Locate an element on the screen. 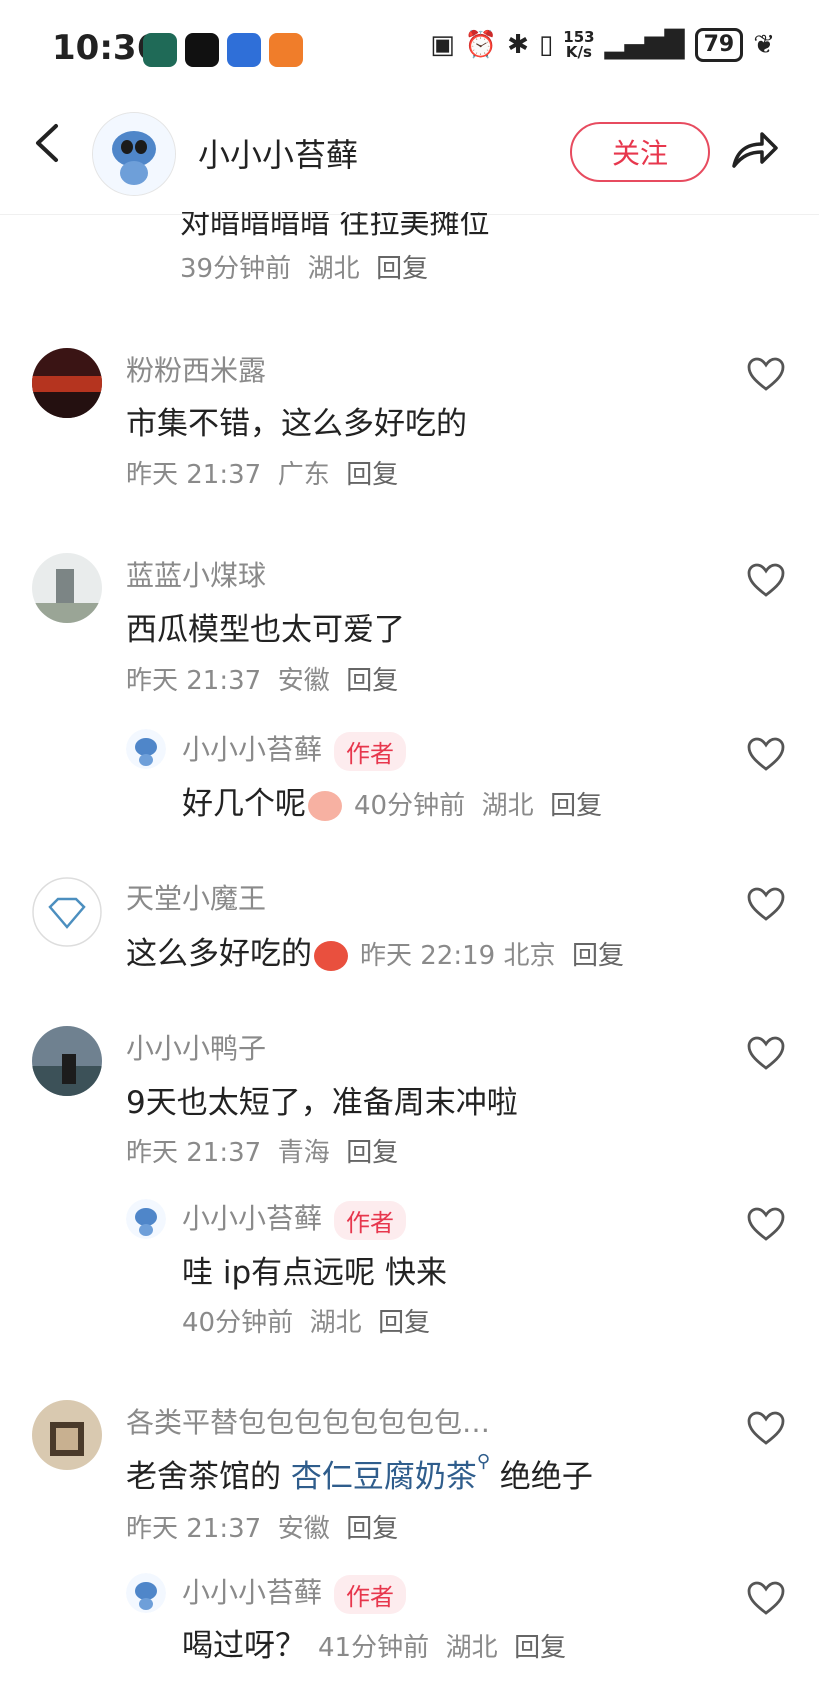 The height and width of the screenshot is (1688, 819). topic-link: 杏仁豆腐奶茶 is located at coordinates (384, 1477).